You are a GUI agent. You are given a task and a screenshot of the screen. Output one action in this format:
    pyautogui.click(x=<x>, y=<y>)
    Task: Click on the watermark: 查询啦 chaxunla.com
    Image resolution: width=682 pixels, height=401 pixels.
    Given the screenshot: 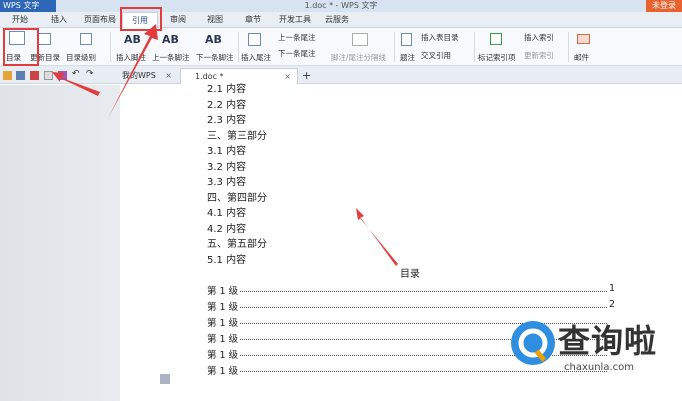 What is the action you would take?
    pyautogui.click(x=591, y=347)
    